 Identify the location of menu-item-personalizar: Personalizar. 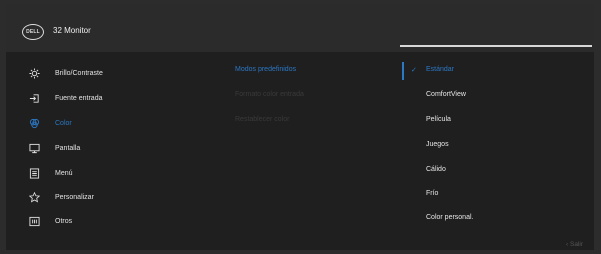
(61, 197).